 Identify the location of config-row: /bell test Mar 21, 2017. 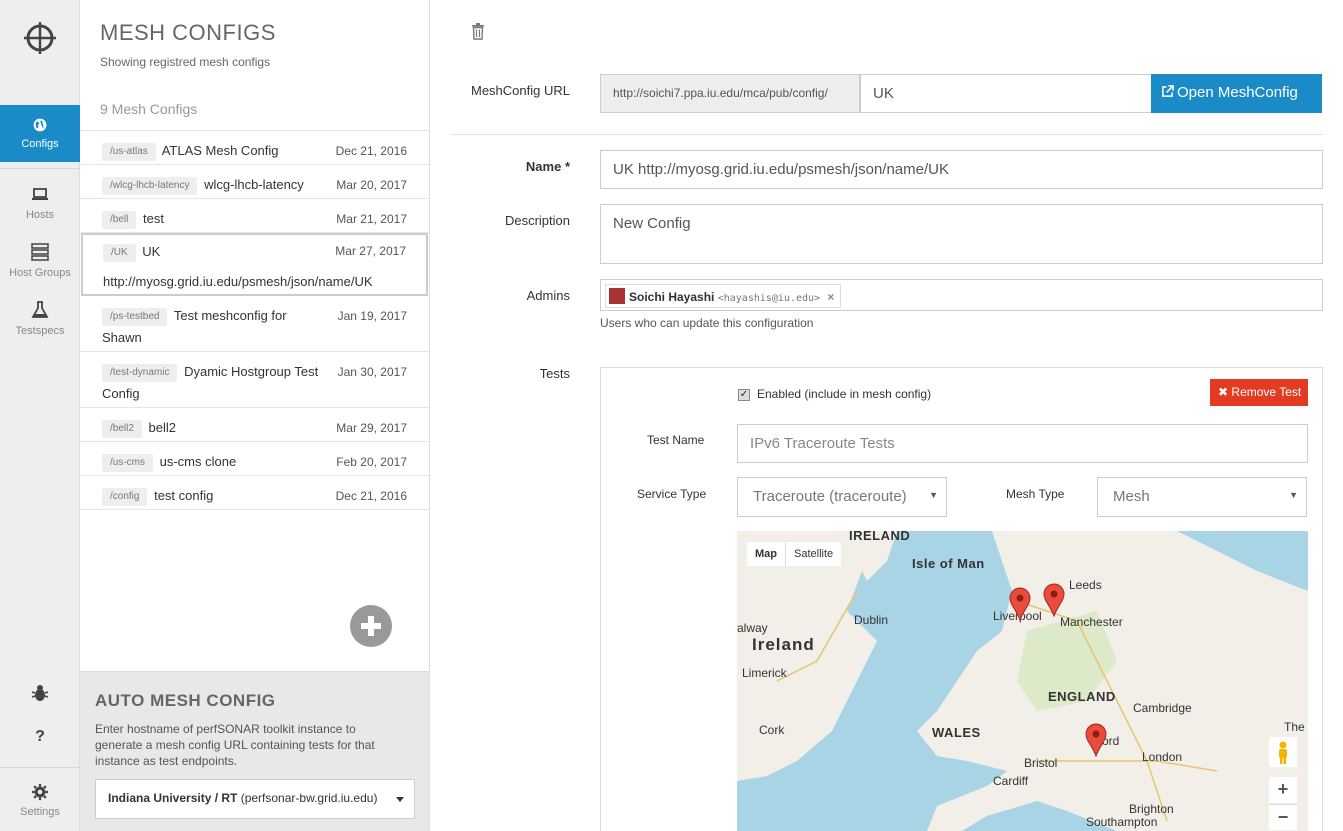
(254, 216).